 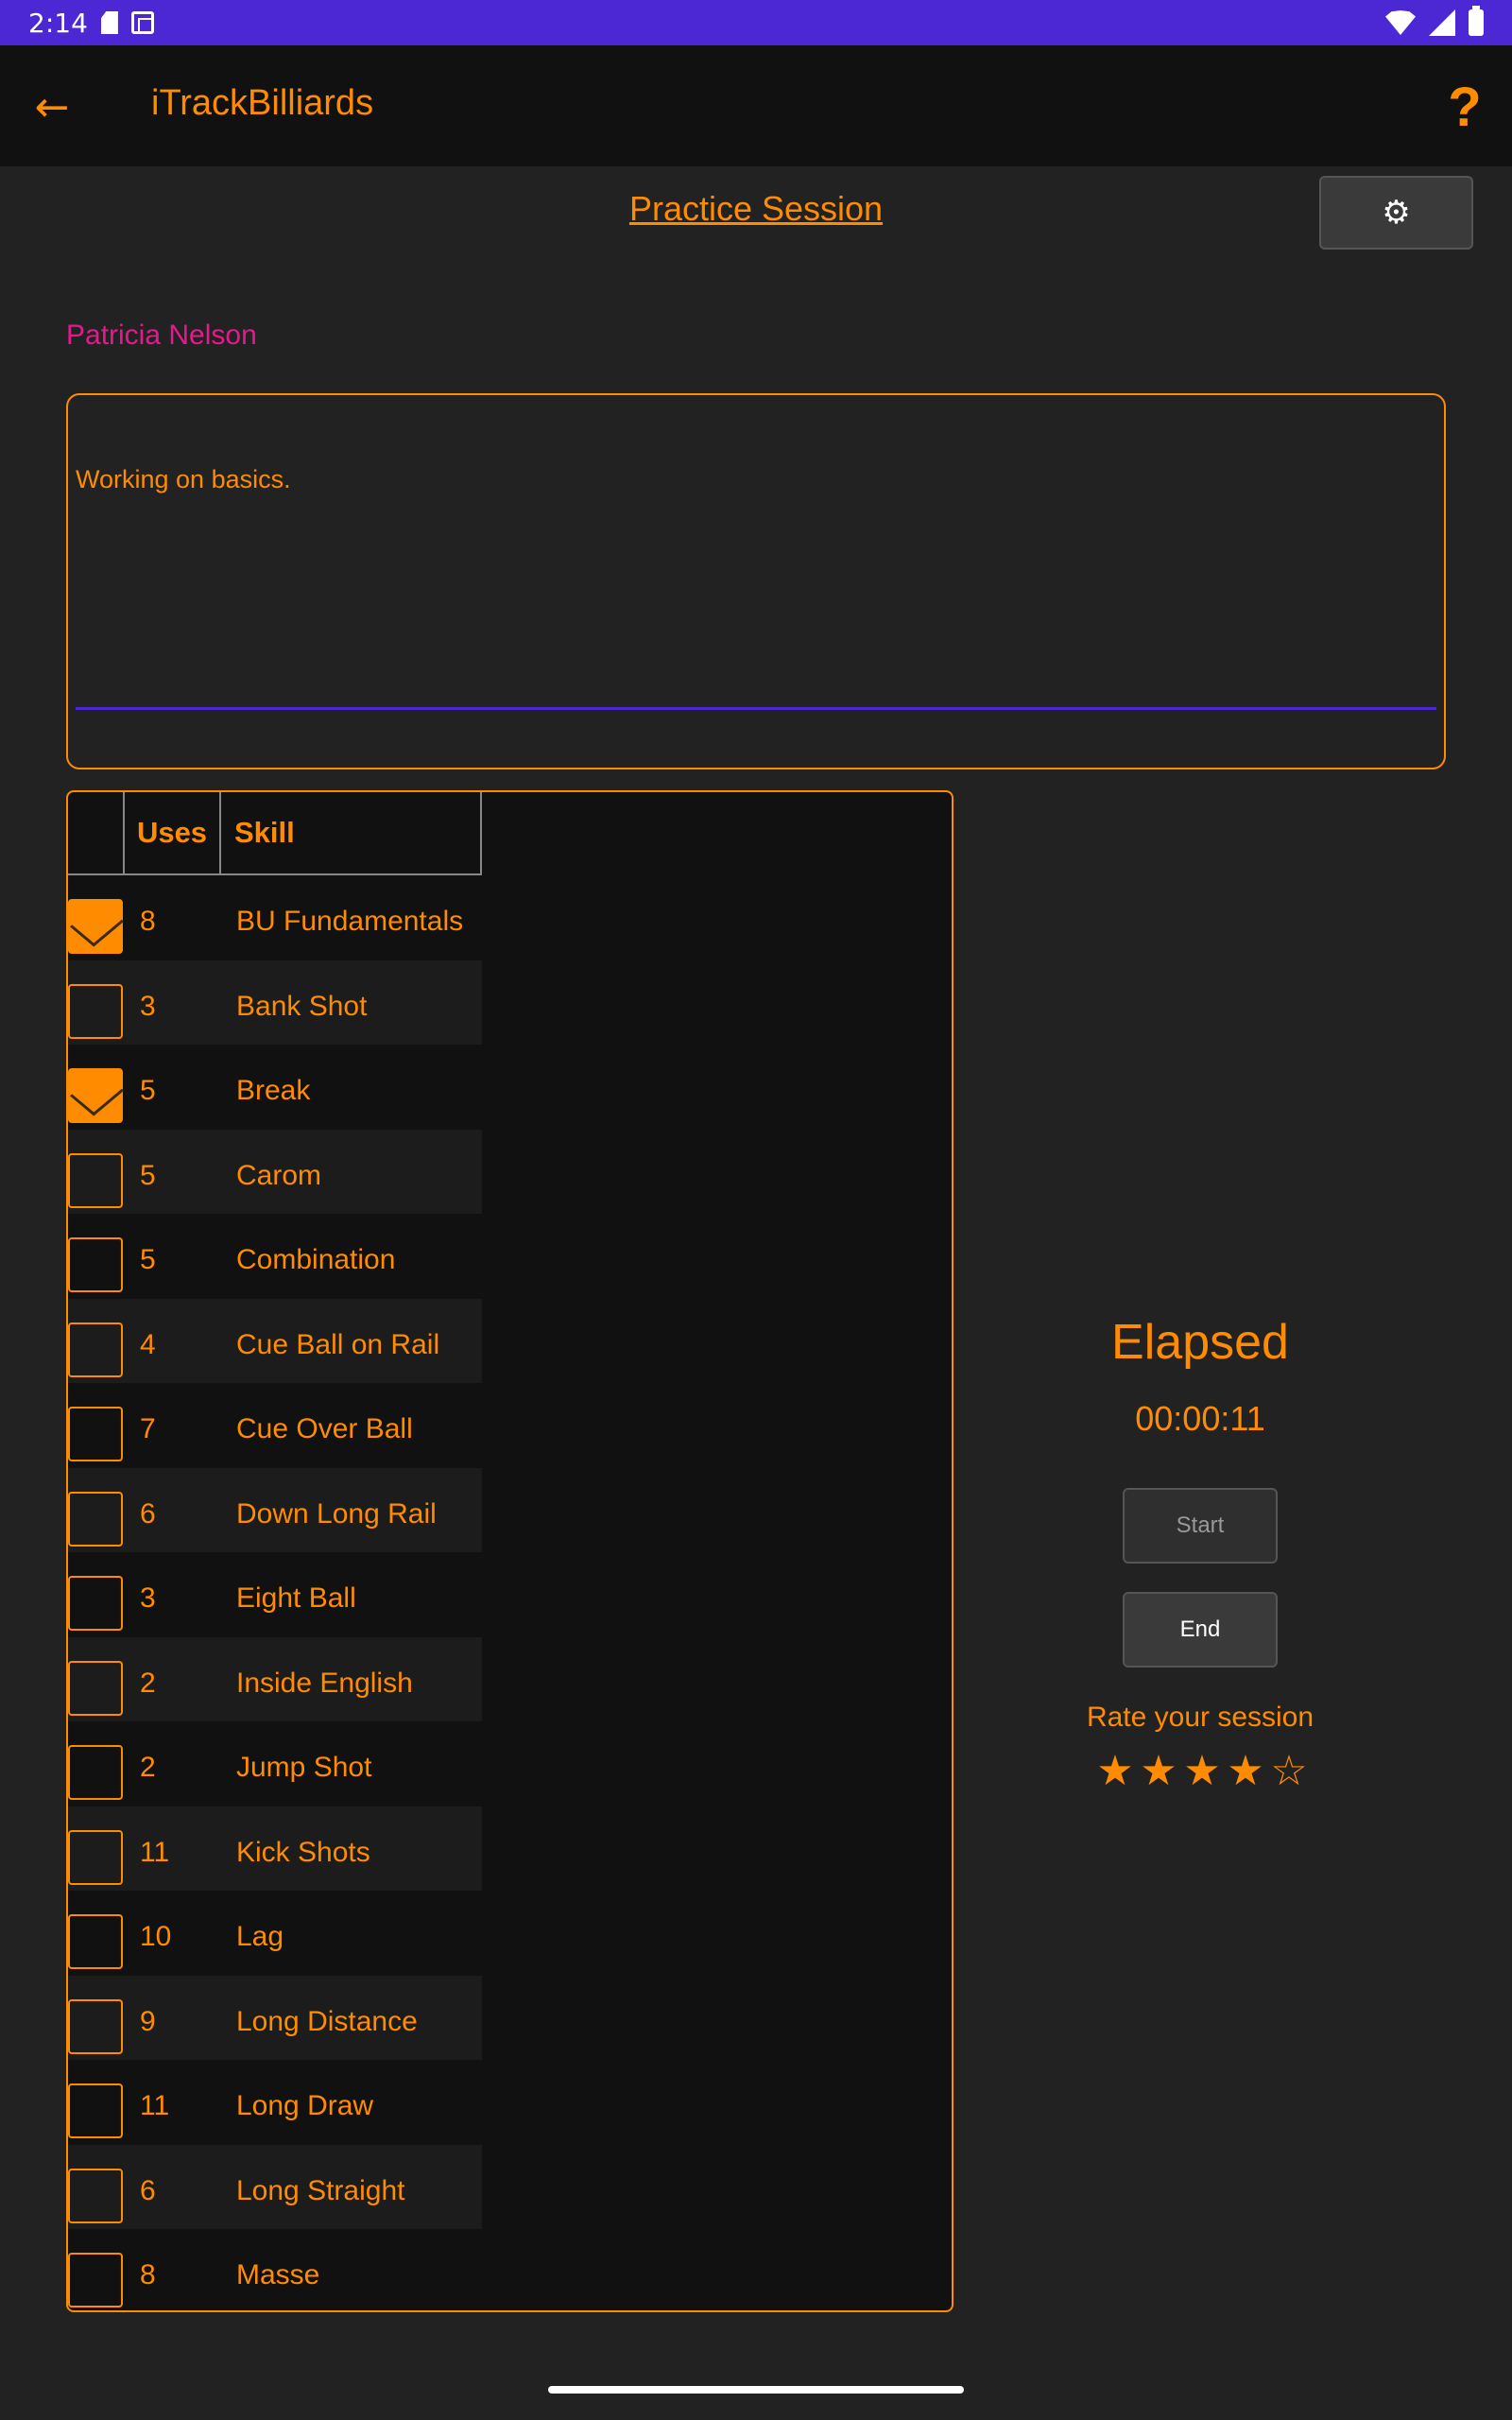 I want to click on signal-icon, so click(x=1442, y=22).